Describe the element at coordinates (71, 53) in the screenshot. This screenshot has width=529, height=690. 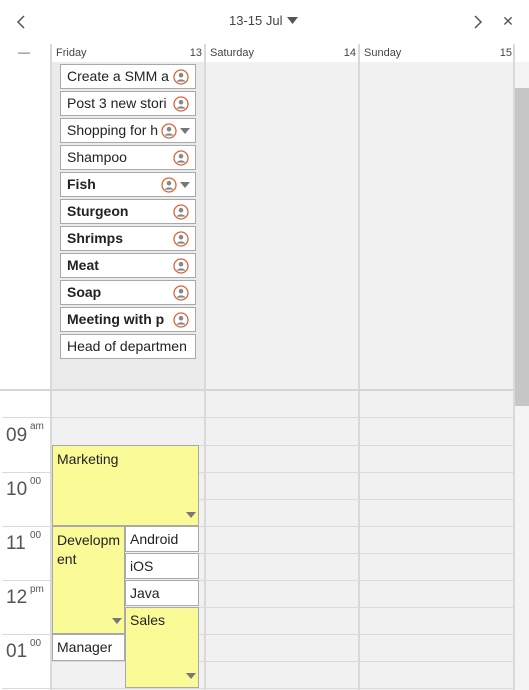
I see `day-name: Friday` at that location.